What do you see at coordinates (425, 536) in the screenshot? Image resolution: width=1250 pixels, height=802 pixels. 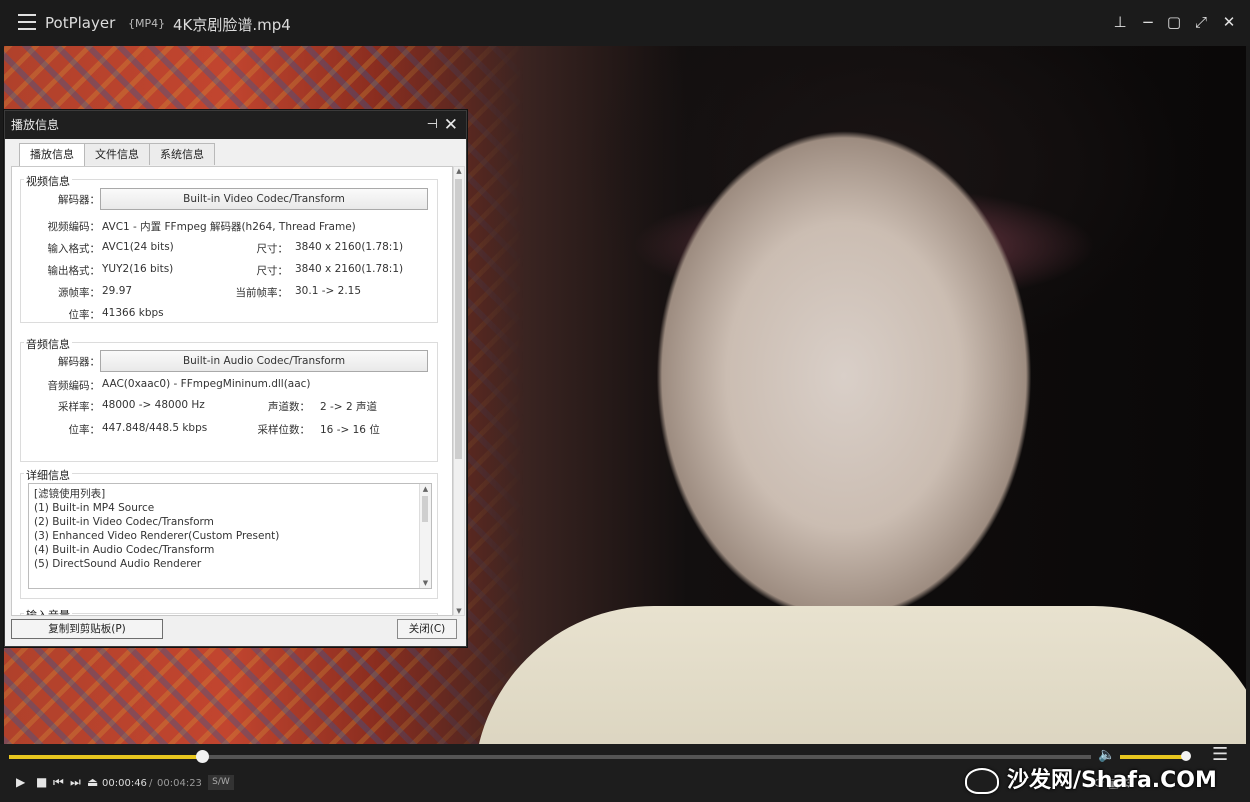 I see `filter-list-scrollbar: ▲ ▼` at bounding box center [425, 536].